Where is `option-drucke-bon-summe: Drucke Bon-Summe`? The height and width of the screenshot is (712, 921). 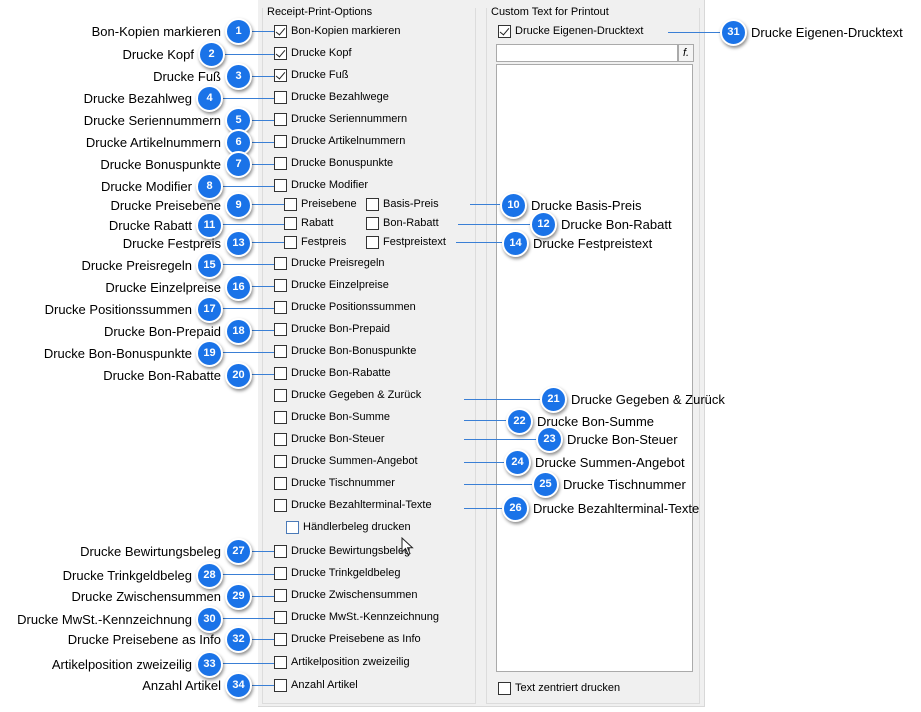 option-drucke-bon-summe: Drucke Bon-Summe is located at coordinates (332, 417).